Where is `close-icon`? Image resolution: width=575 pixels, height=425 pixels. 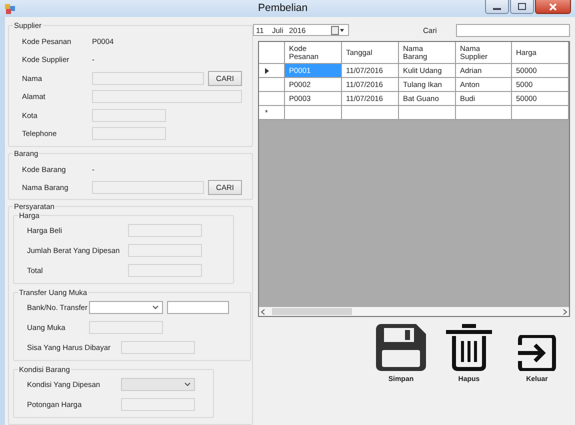 close-icon is located at coordinates (553, 6).